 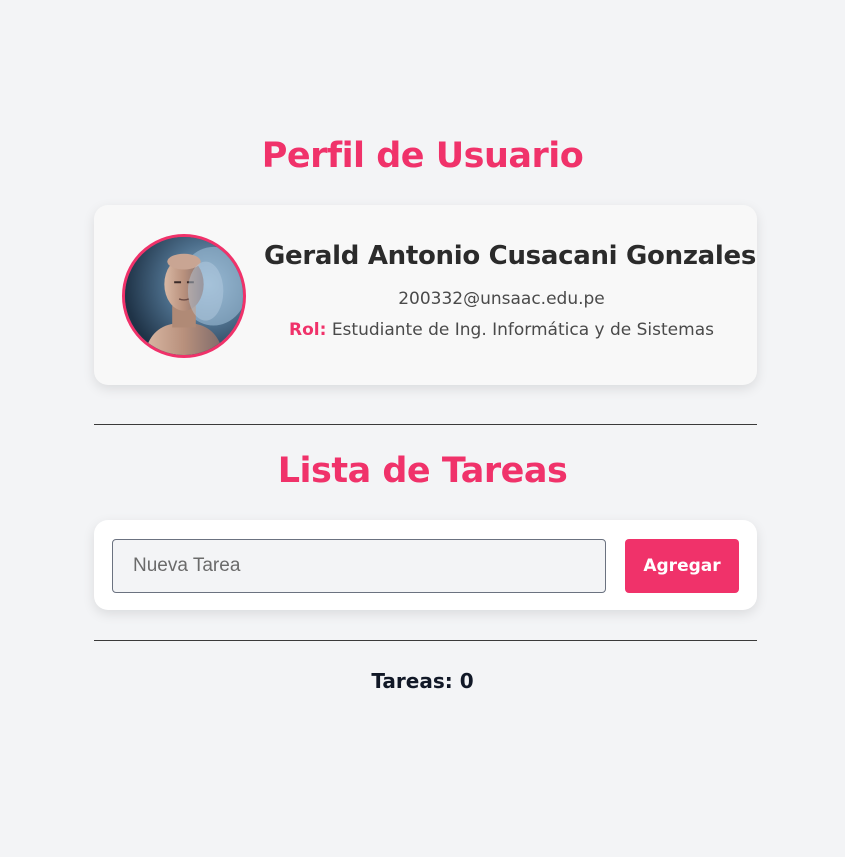 What do you see at coordinates (308, 330) in the screenshot?
I see `role-label: Rol:` at bounding box center [308, 330].